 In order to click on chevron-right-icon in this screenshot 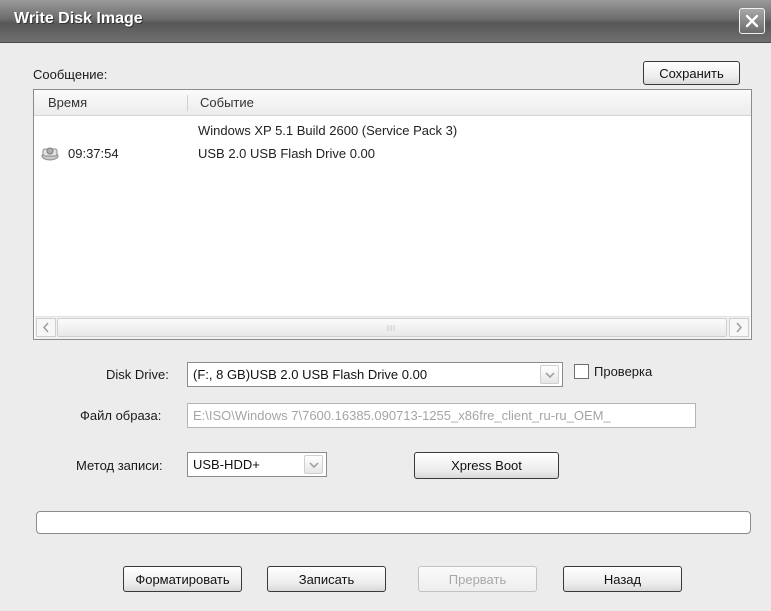, I will do `click(739, 327)`.